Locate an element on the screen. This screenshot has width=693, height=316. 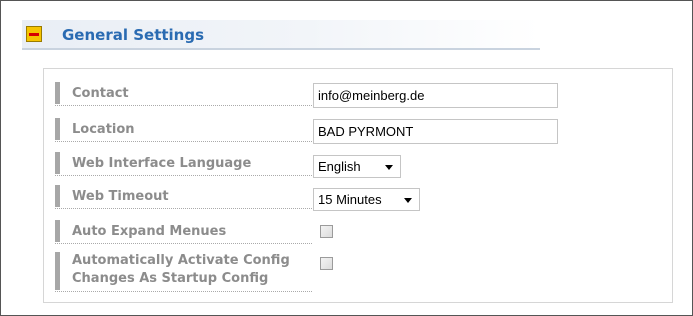
auto-activate-checkbox is located at coordinates (326, 263).